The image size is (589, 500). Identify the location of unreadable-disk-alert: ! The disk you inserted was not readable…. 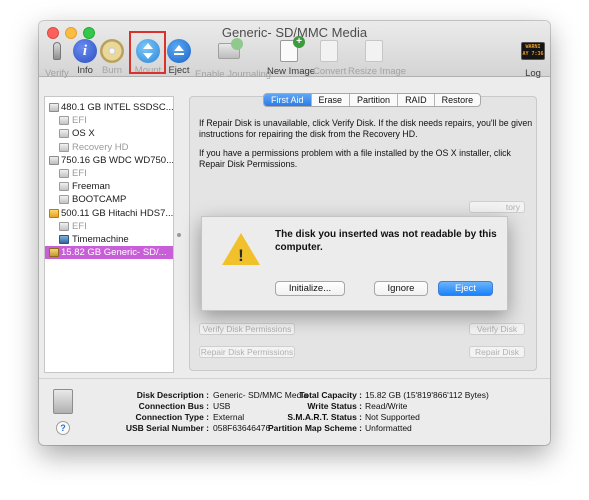
(354, 263).